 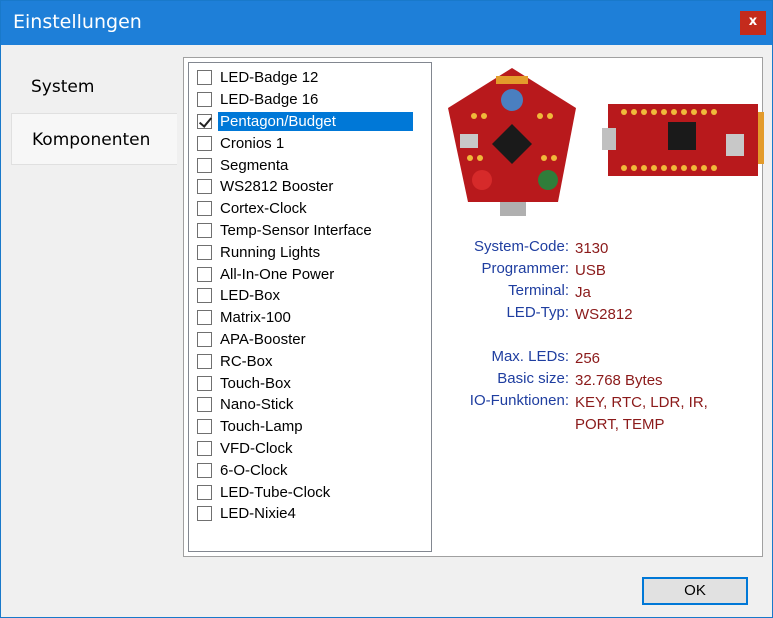 I want to click on list-item-label: Touch-Lamp, so click(x=261, y=427).